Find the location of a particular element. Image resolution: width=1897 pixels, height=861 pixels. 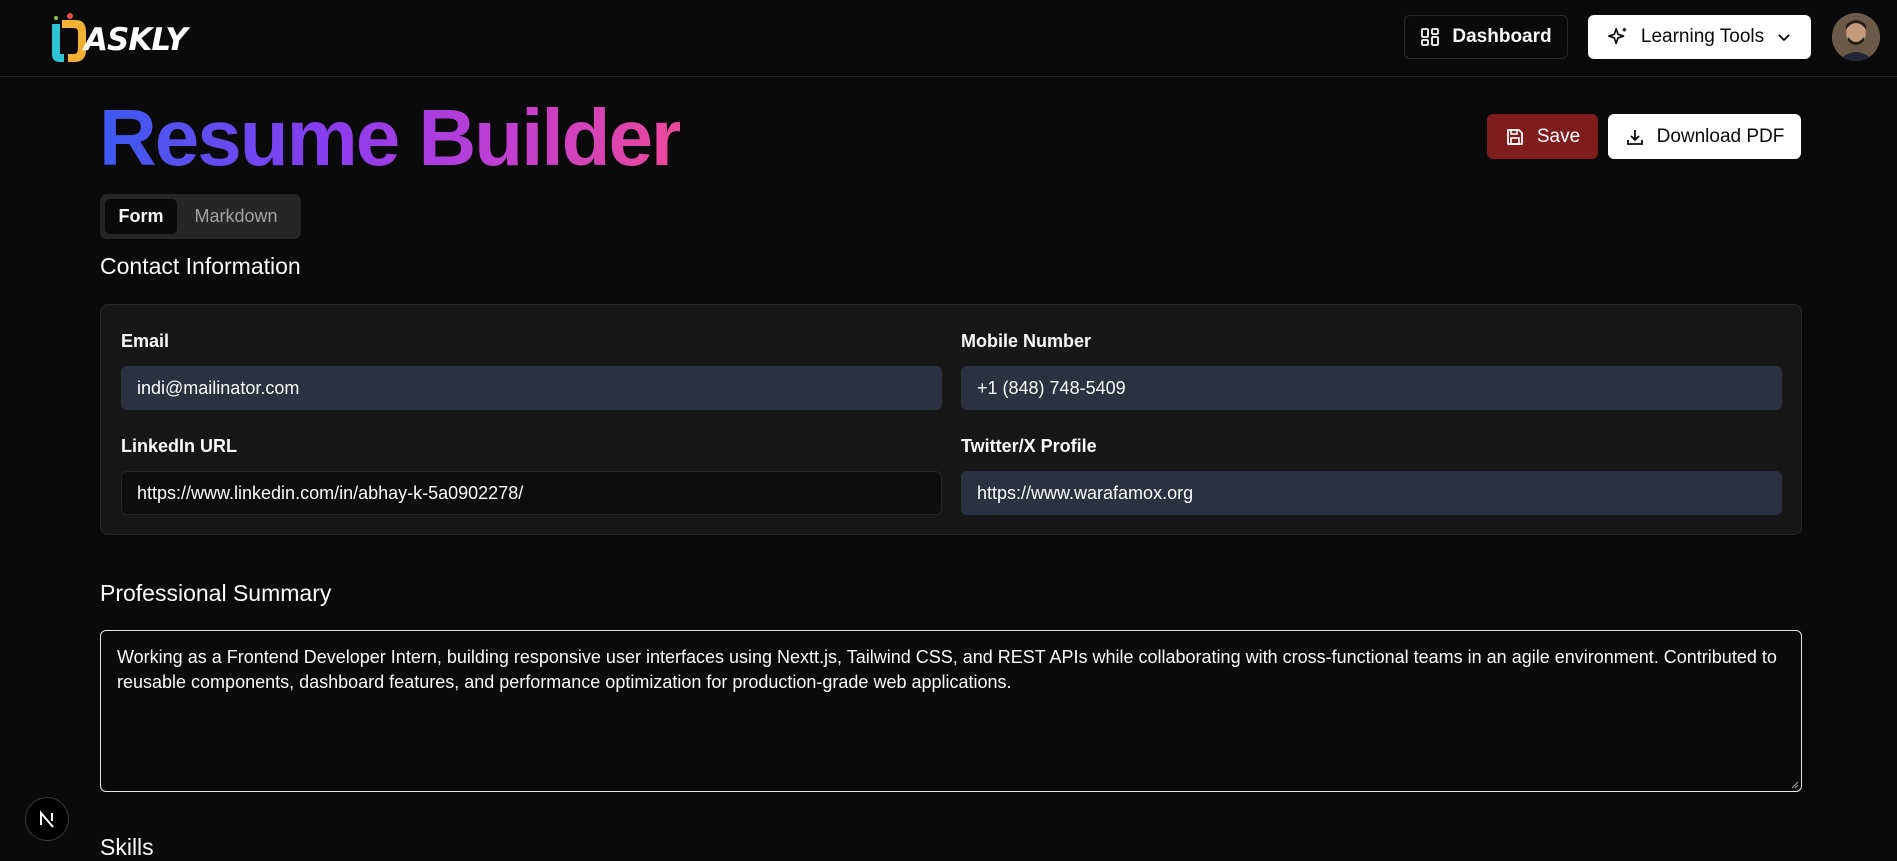

sparkles-icon is located at coordinates (1617, 36).